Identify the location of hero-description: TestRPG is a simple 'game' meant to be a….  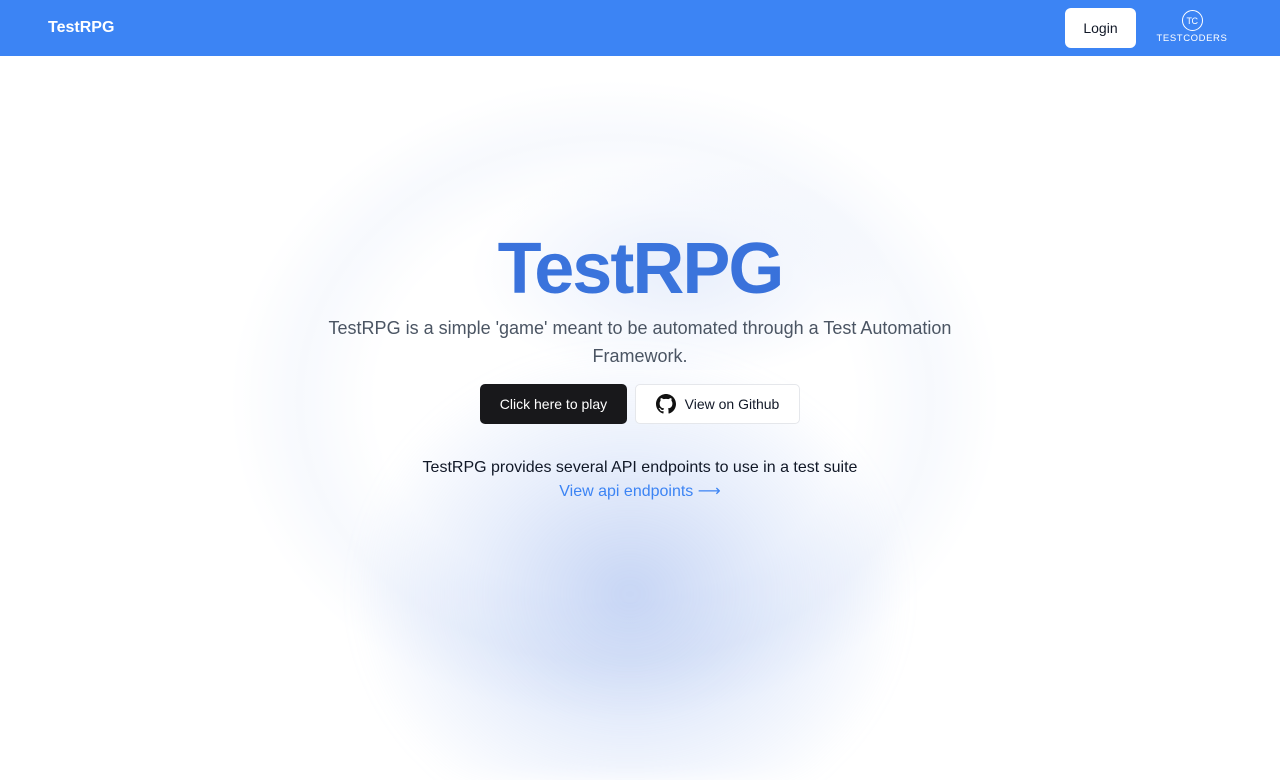
(640, 342).